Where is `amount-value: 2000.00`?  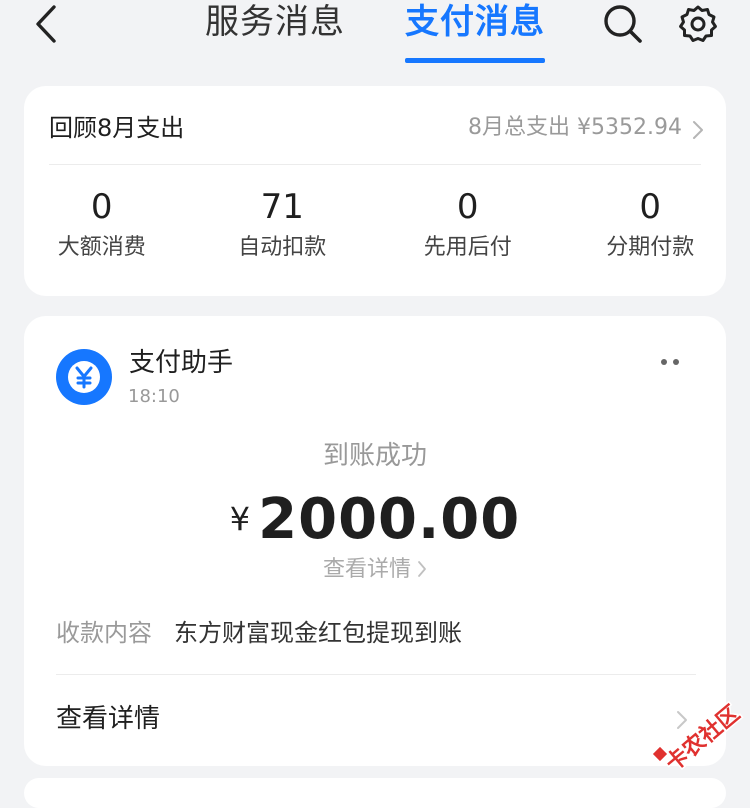 amount-value: 2000.00 is located at coordinates (389, 519).